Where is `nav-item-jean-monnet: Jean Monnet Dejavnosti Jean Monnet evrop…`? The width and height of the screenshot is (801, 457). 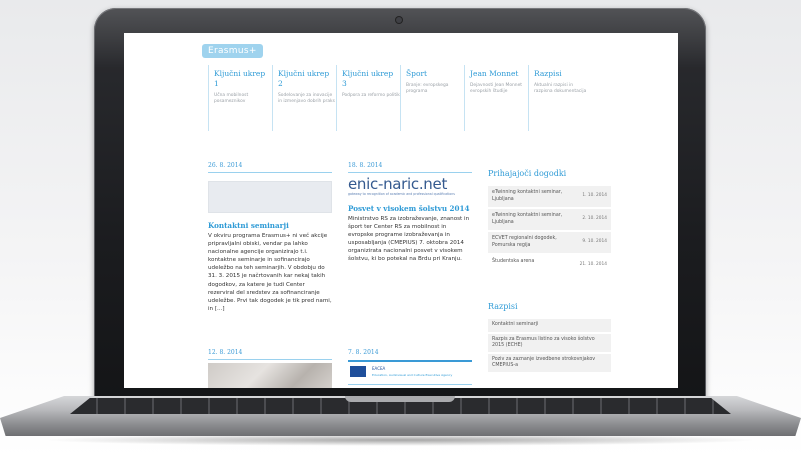 nav-item-jean-monnet: Jean Monnet Dejavnosti Jean Monnet evrop… is located at coordinates (496, 98).